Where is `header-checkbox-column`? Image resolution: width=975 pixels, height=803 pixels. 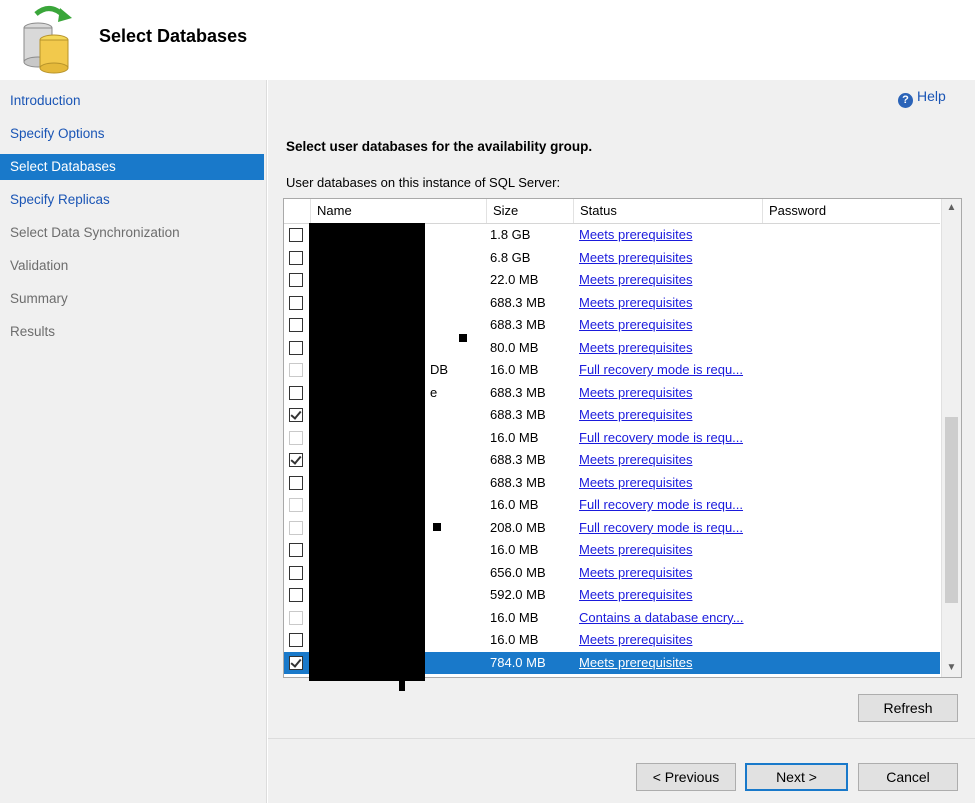
header-checkbox-column is located at coordinates (297, 211).